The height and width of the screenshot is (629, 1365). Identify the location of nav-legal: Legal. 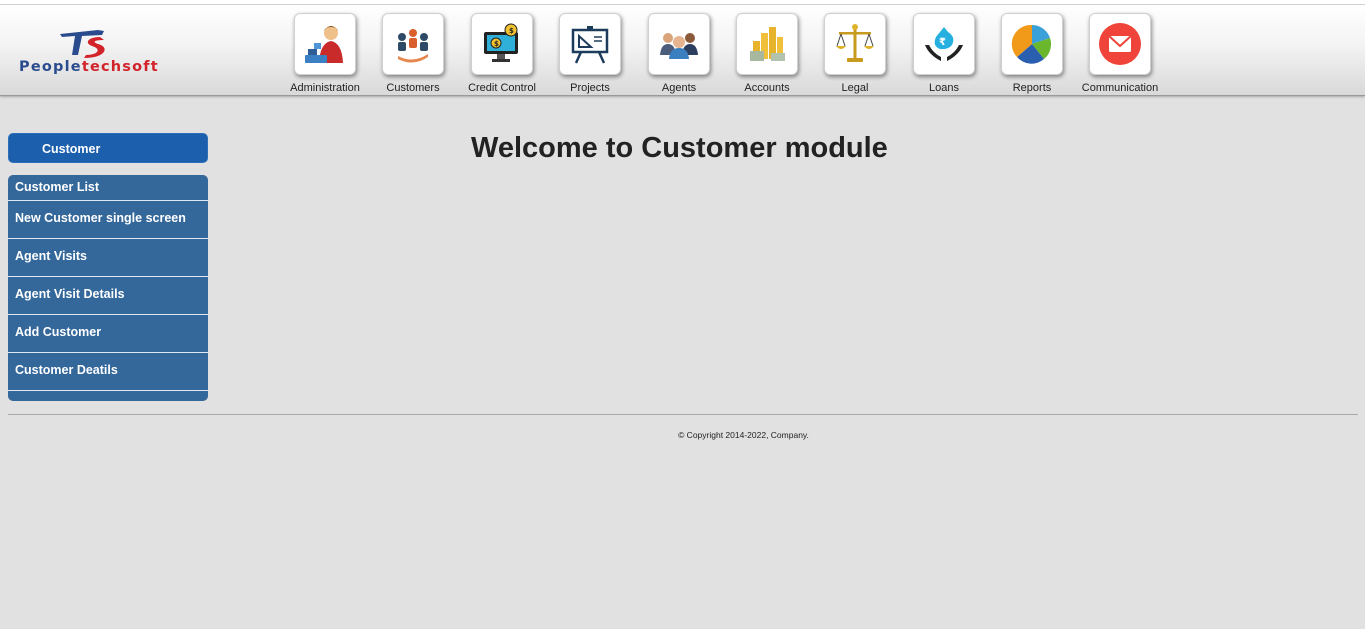
(855, 55).